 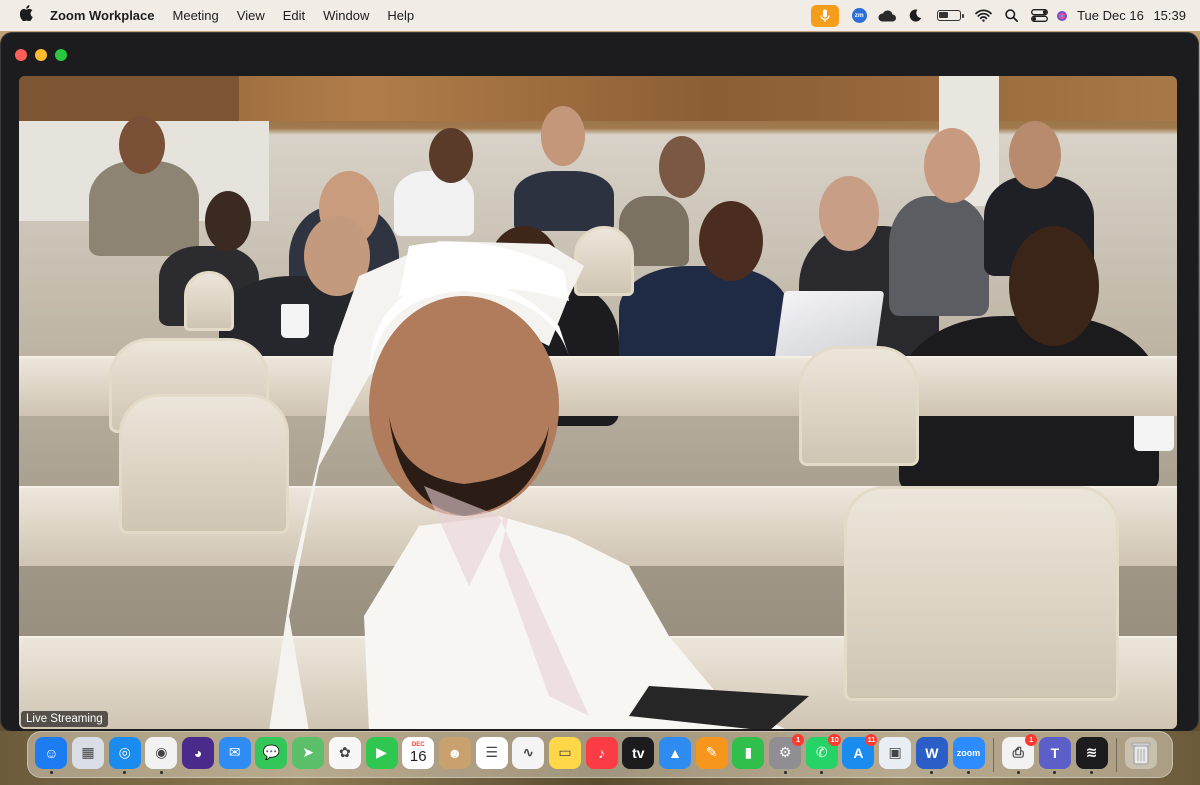 I want to click on icon-glyph: ∿, so click(x=528, y=752).